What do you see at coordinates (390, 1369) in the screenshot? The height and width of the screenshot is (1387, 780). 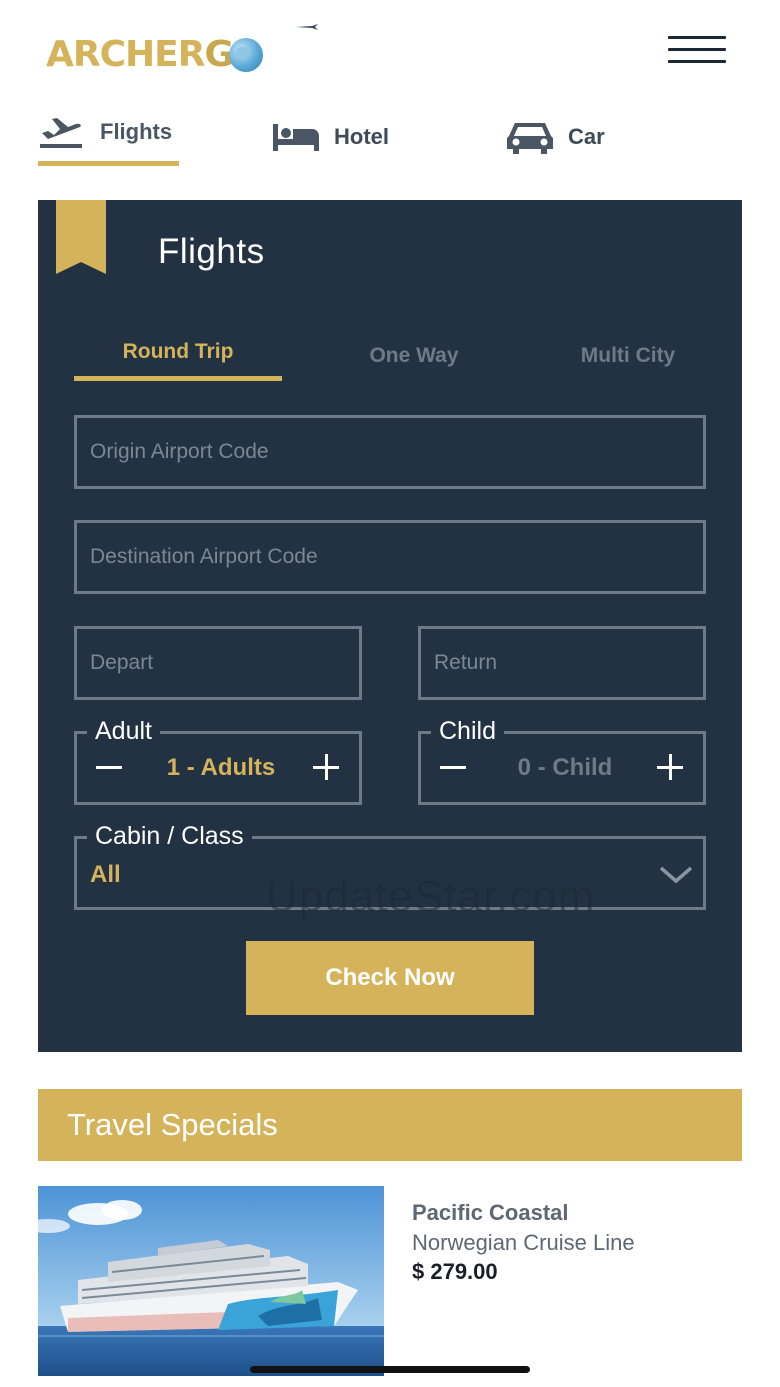 I see `home-indicator` at bounding box center [390, 1369].